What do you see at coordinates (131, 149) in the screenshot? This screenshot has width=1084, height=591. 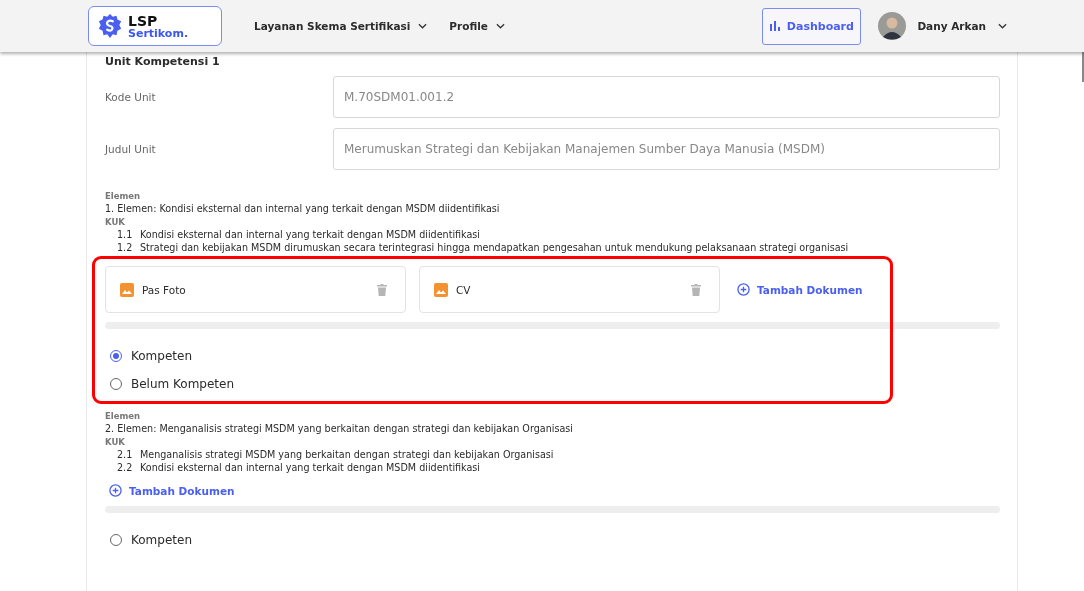 I see `field-label: Judul Unit` at bounding box center [131, 149].